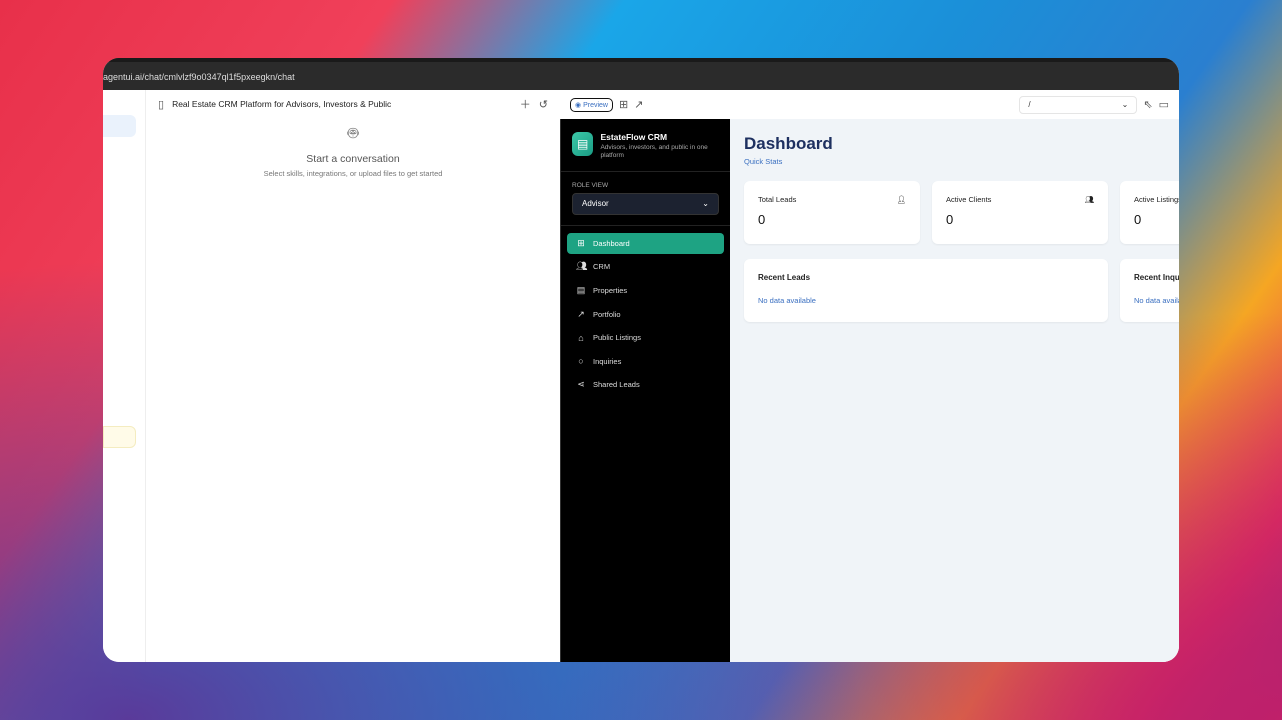 The height and width of the screenshot is (720, 1282). What do you see at coordinates (926, 290) in the screenshot?
I see `recent-leads-panel: Recent Leads No data available` at bounding box center [926, 290].